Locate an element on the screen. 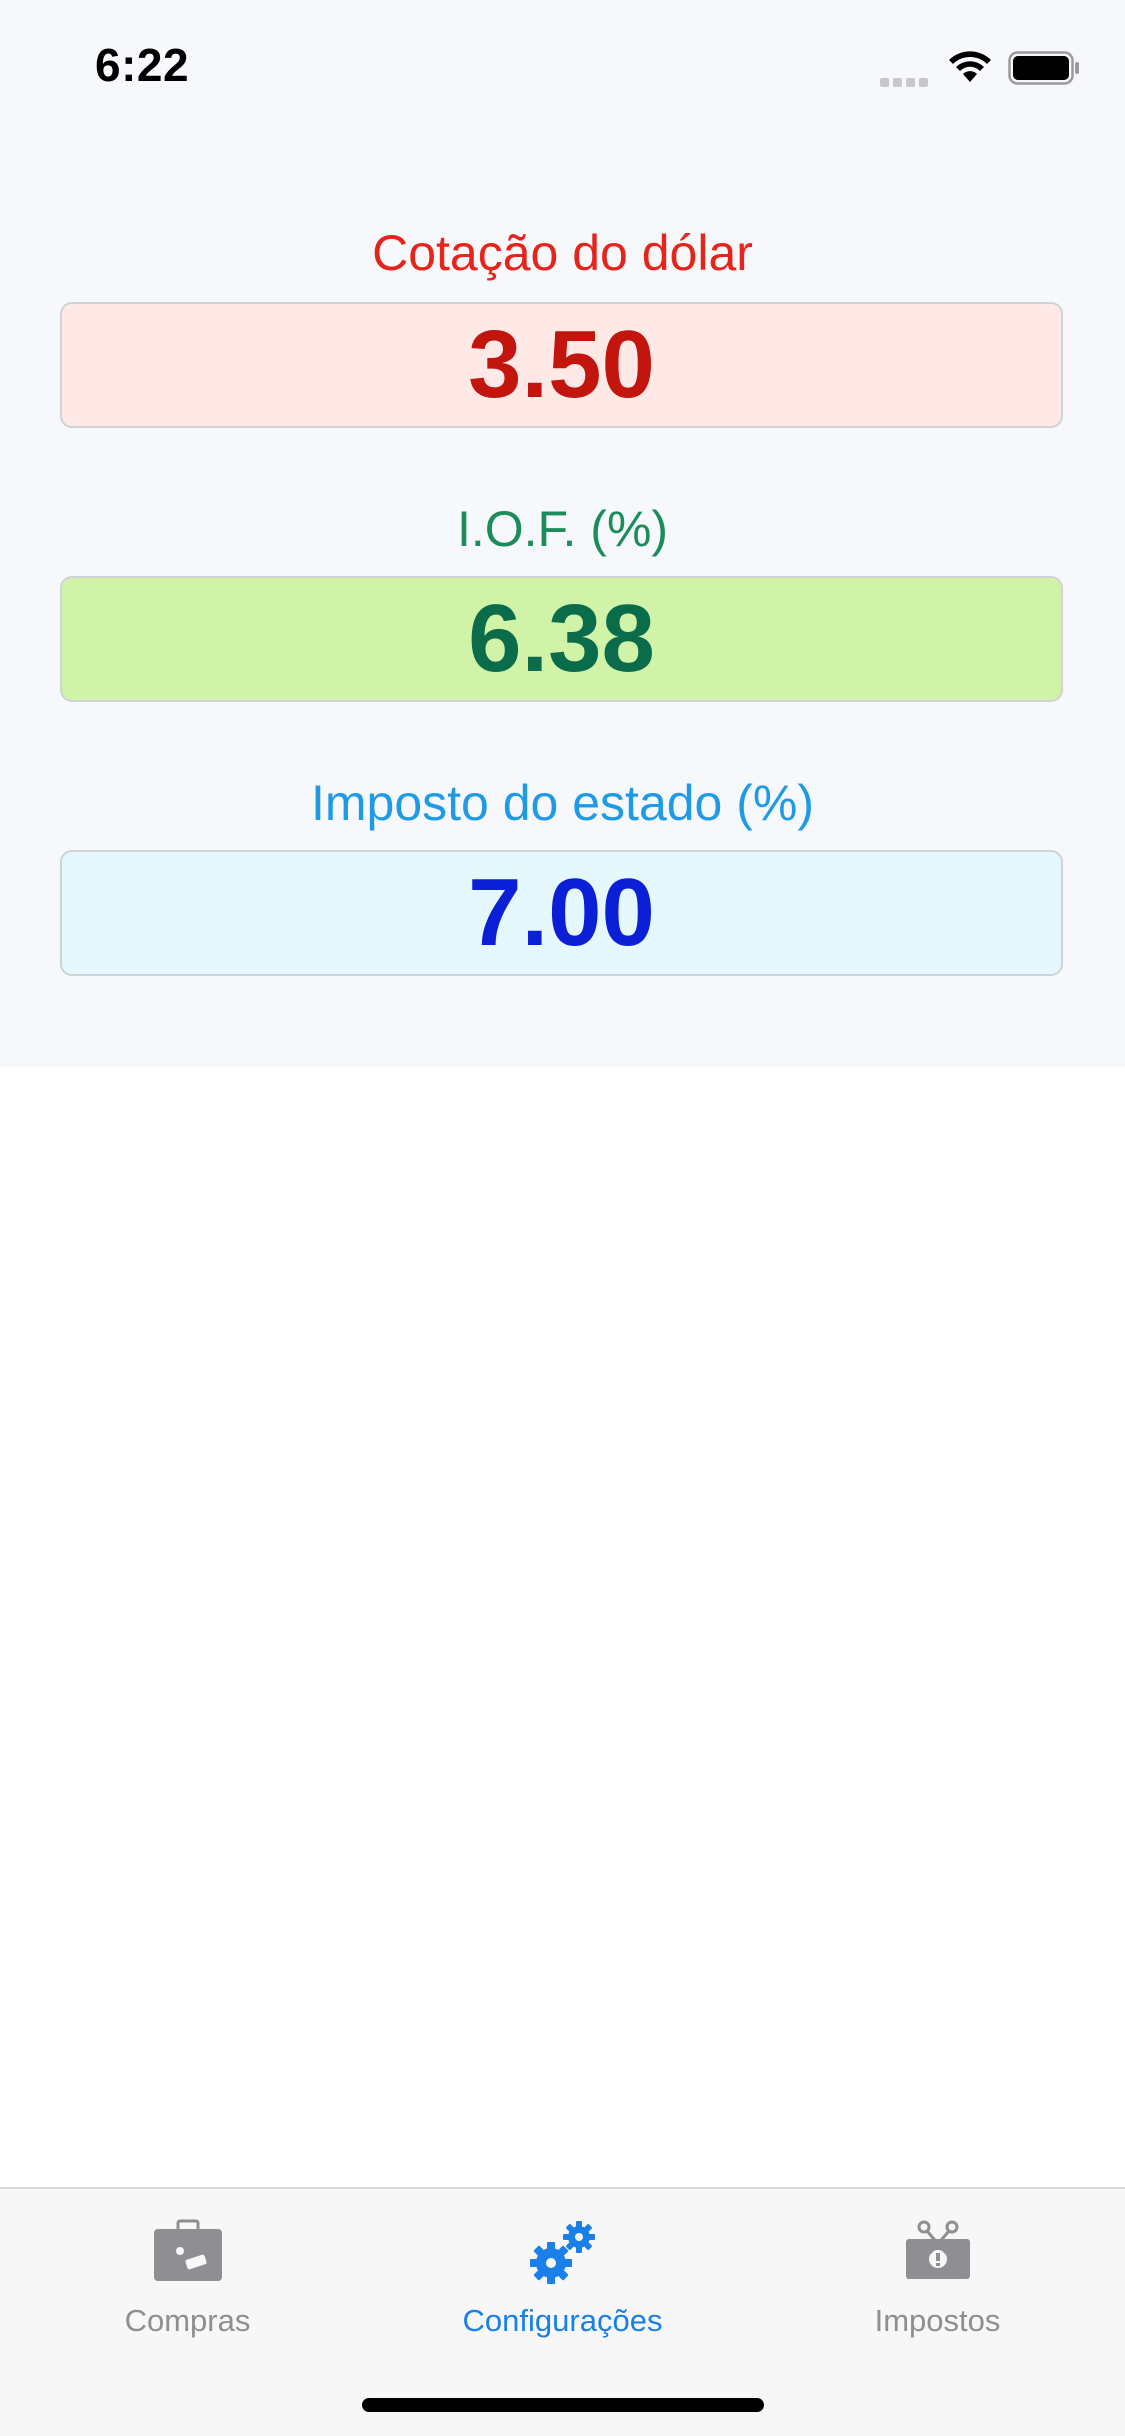 The image size is (1125, 2436). tab-configuracoes: Configurações is located at coordinates (562, 2284).